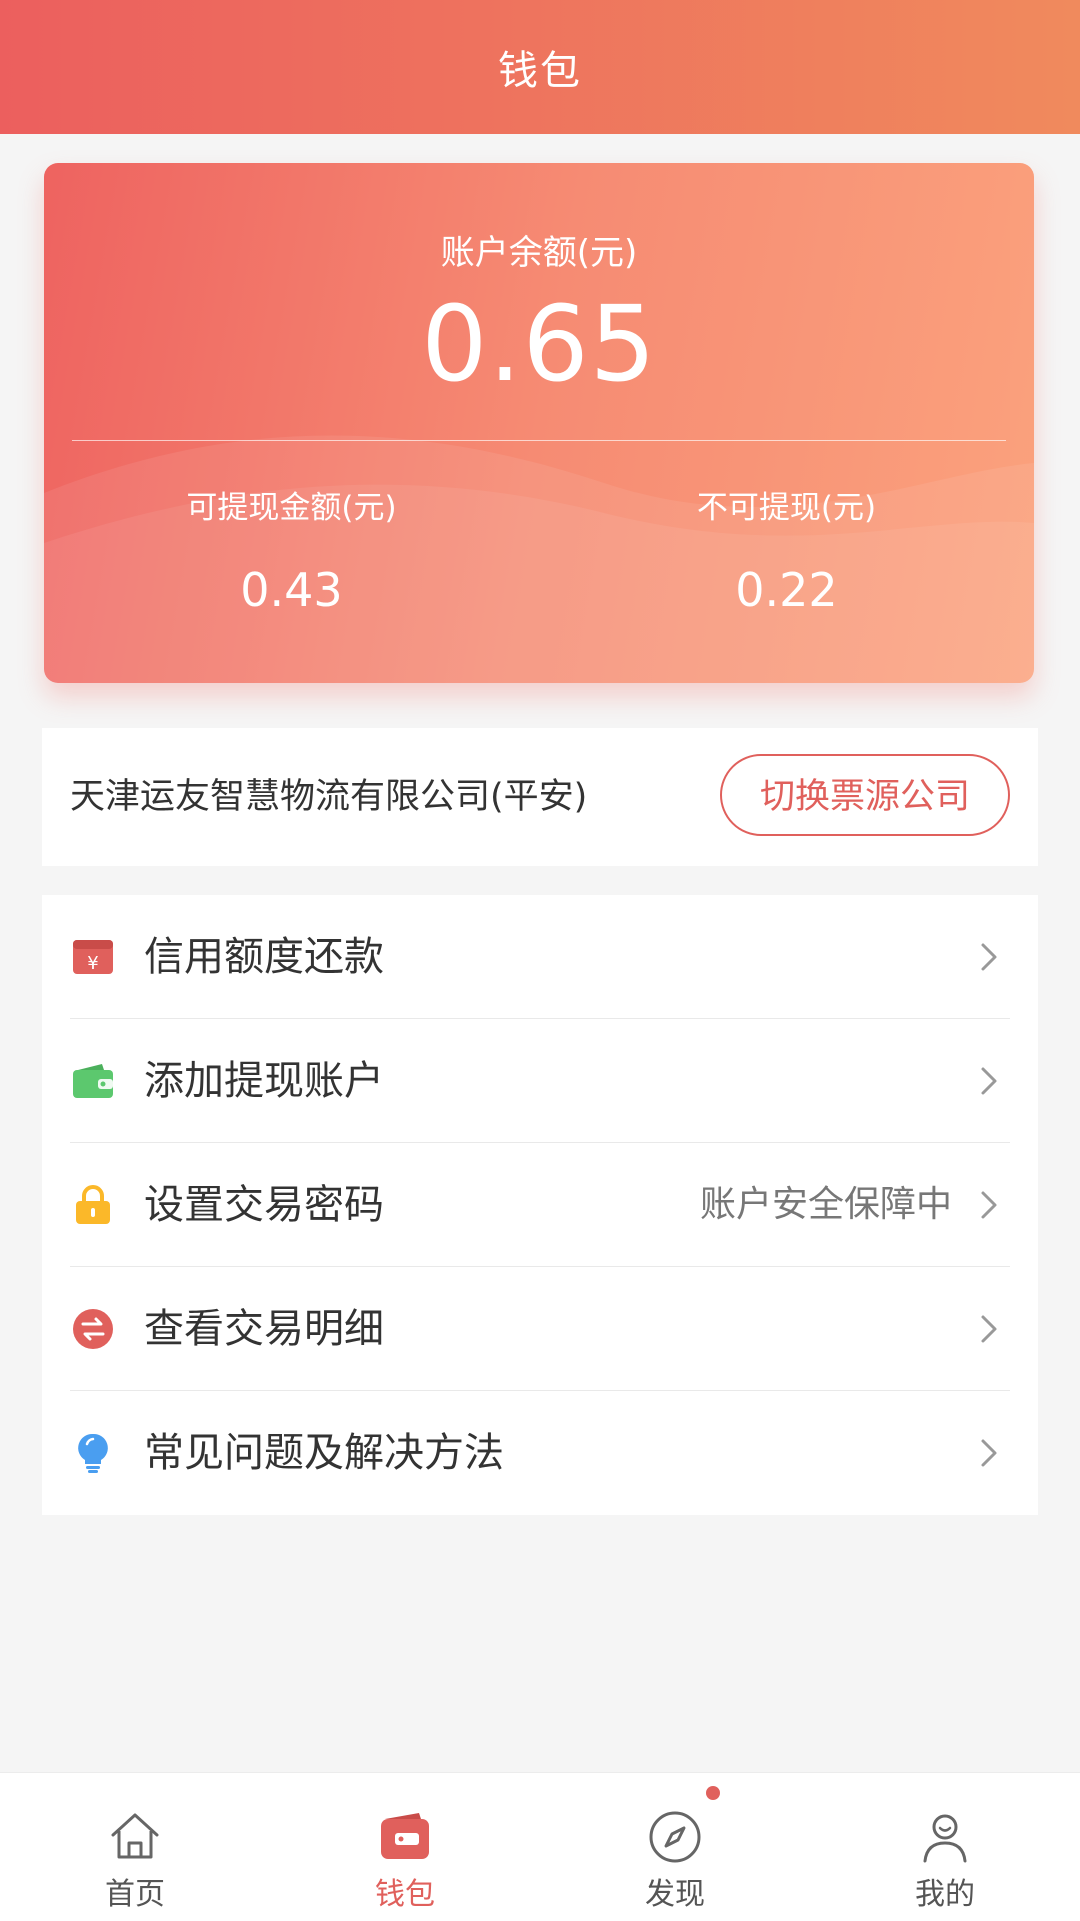 Image resolution: width=1080 pixels, height=1921 pixels. I want to click on bottom-tab-bar: 首页 钱包 发现 我的, so click(540, 1846).